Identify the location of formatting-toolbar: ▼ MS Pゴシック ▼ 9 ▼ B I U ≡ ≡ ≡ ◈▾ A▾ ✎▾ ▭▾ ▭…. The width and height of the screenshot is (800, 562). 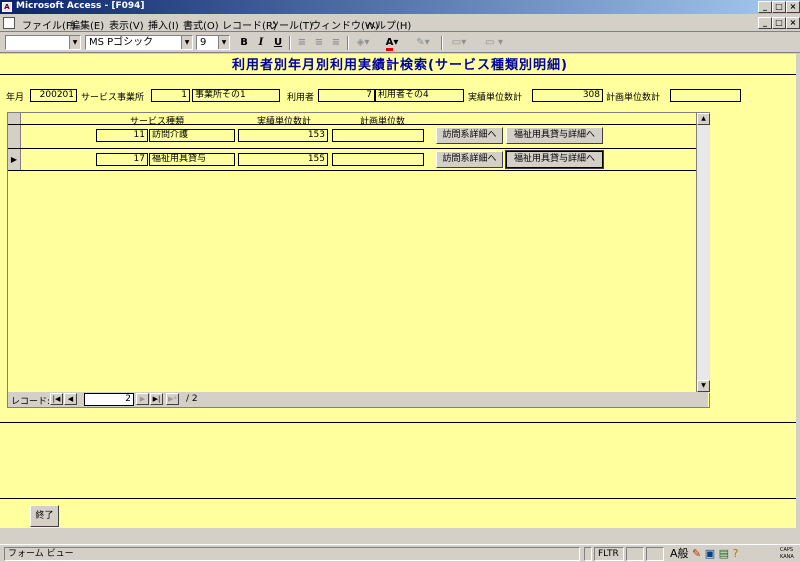
(400, 43).